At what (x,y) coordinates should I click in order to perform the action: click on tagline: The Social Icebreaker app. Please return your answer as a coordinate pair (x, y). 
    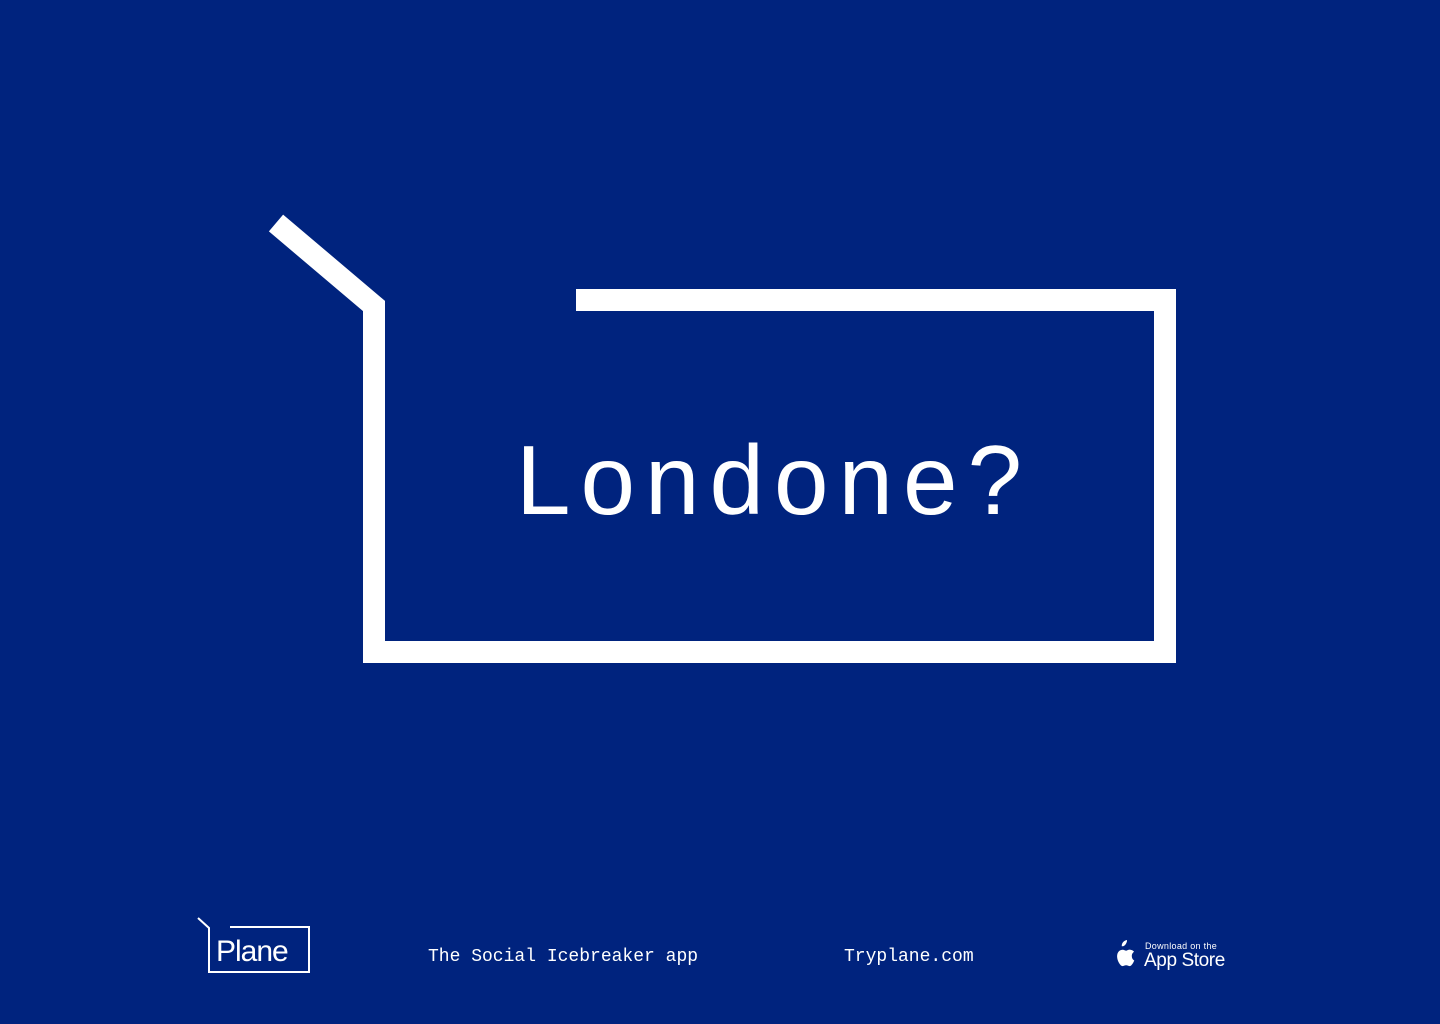
    Looking at the image, I should click on (563, 957).